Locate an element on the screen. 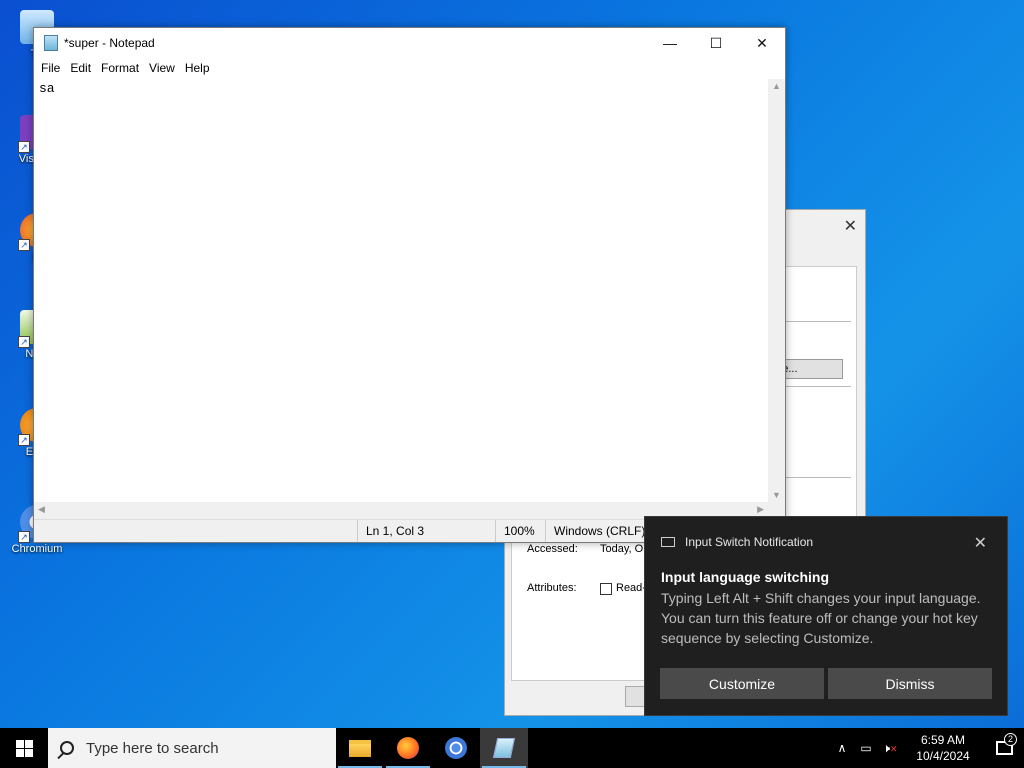 This screenshot has width=1024, height=768. clock: 6:59 AM 10/4/2024 is located at coordinates (943, 748).